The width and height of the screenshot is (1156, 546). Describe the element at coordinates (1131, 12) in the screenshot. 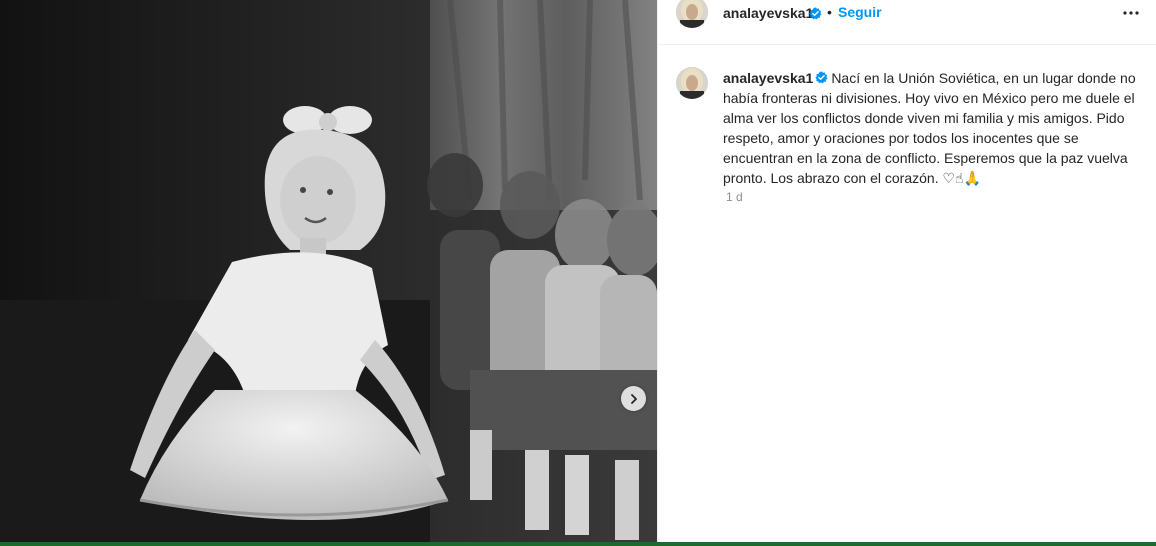

I see `more-options-icon` at that location.